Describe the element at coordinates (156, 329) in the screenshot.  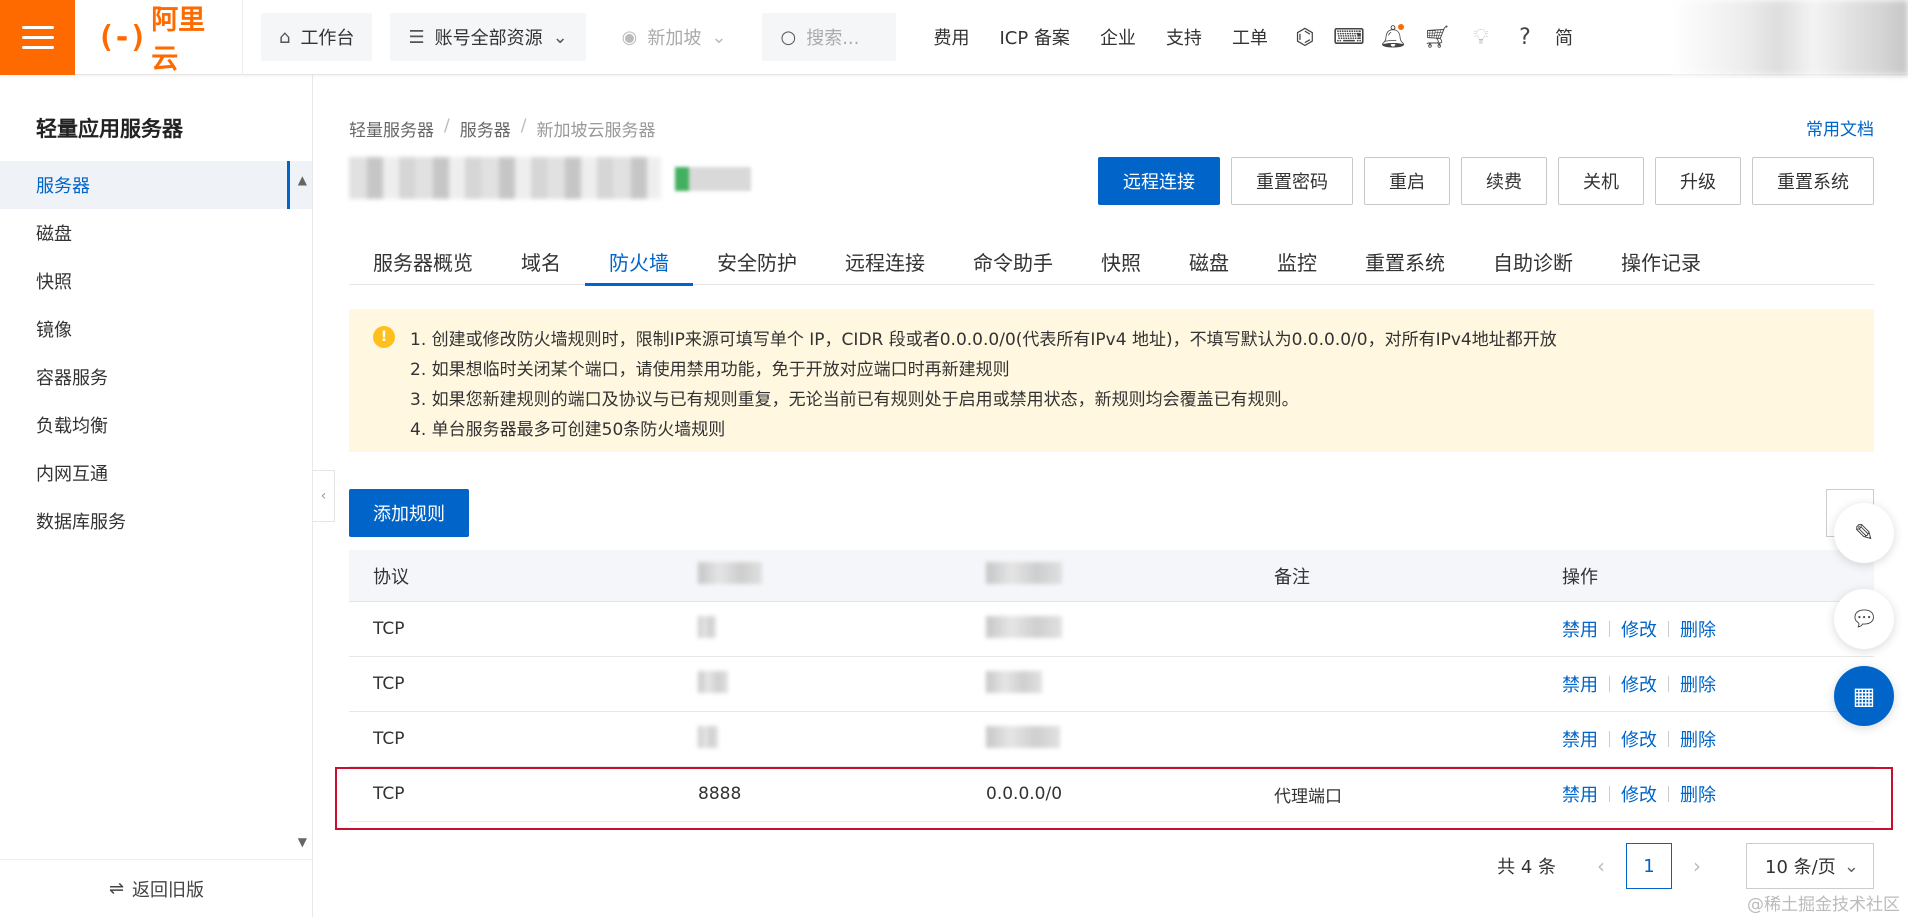
I see `sidebar-item-images: 镜像` at that location.